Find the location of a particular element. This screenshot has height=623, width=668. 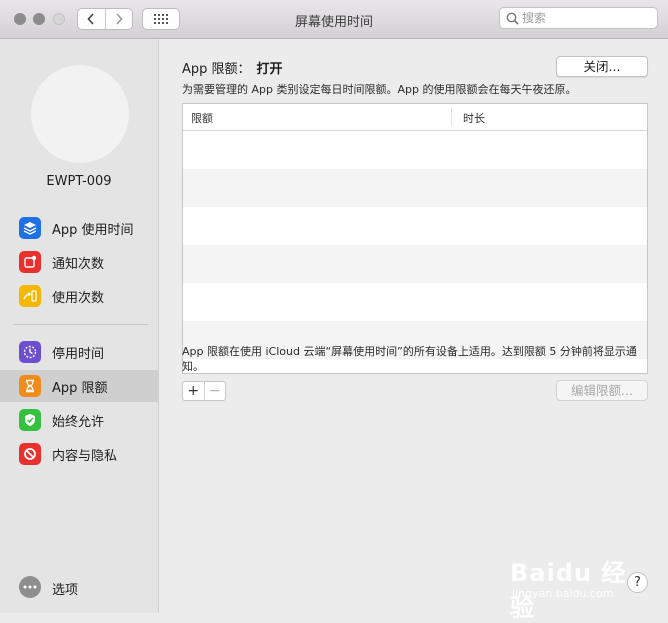

hourglass-icon is located at coordinates (30, 386).